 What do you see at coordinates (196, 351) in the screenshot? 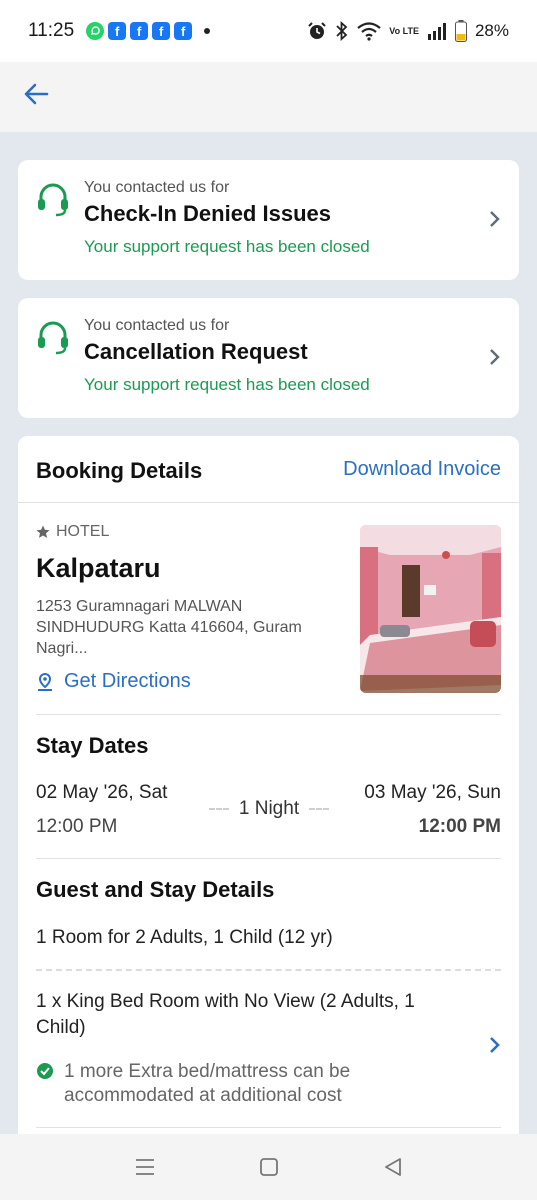
I see `support-title: Cancellation Request` at bounding box center [196, 351].